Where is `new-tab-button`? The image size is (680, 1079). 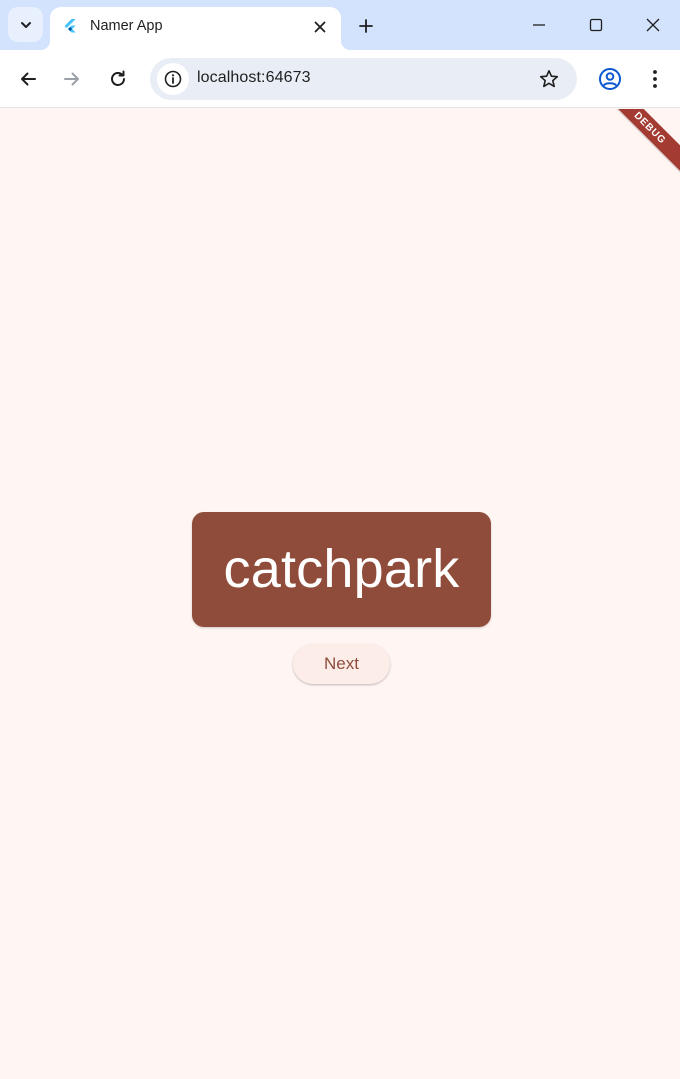
new-tab-button is located at coordinates (366, 26).